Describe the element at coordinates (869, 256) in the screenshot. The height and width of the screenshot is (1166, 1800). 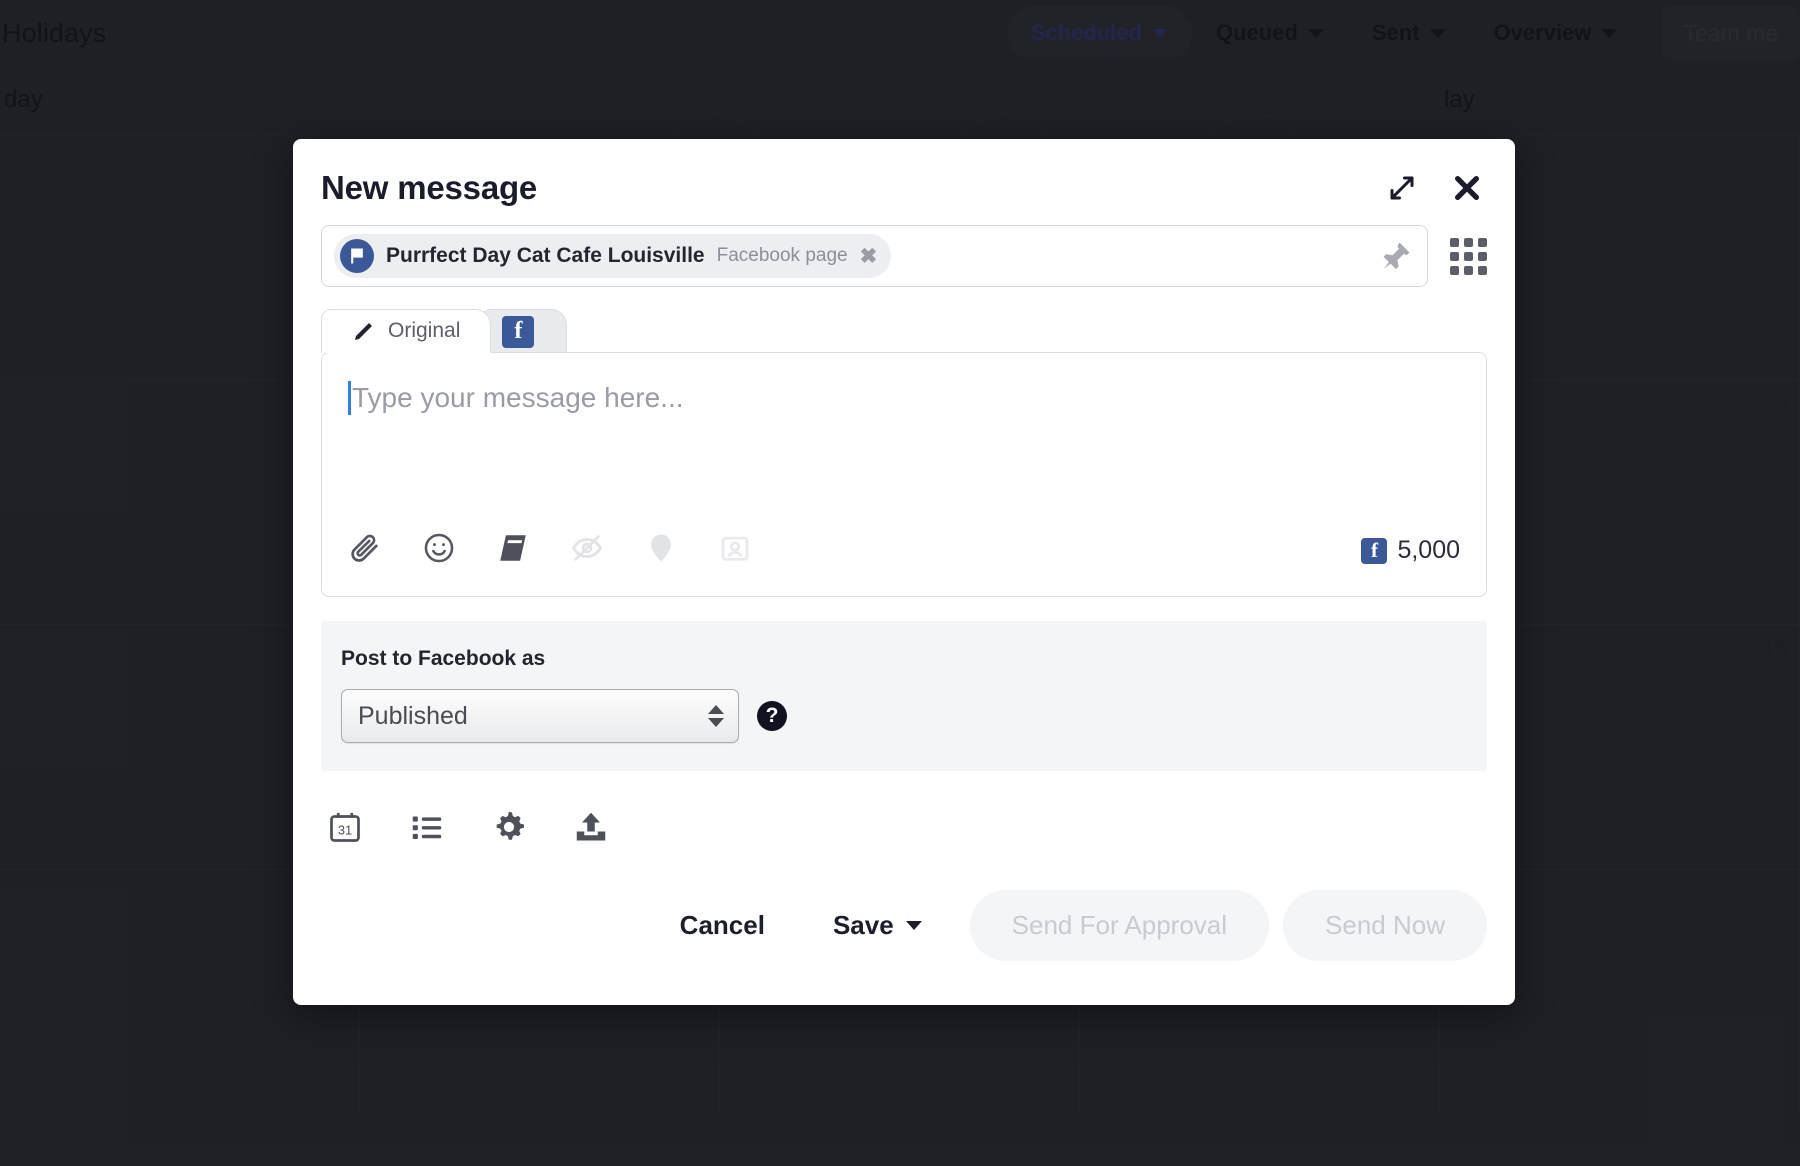
I see `remove-profile-icon: ✖` at that location.